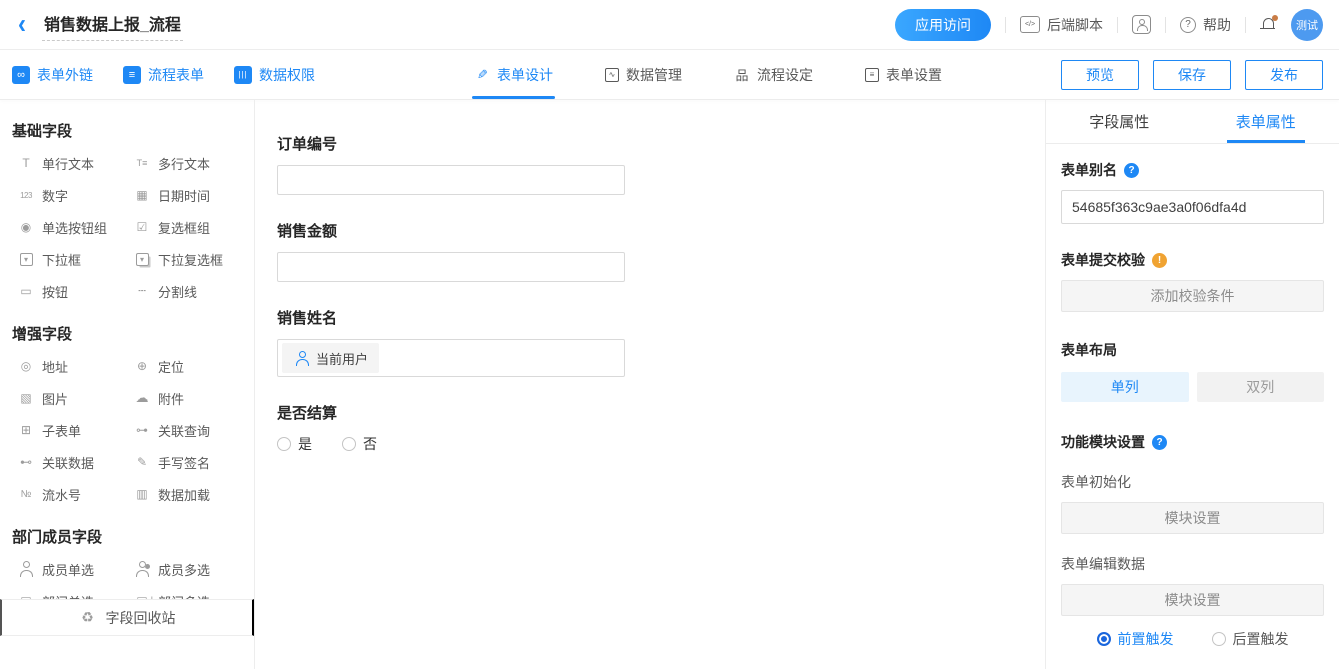 This screenshot has width=1339, height=669. Describe the element at coordinates (451, 428) in the screenshot. I see `form-field-is-settled: 是否结算 是 否` at that location.